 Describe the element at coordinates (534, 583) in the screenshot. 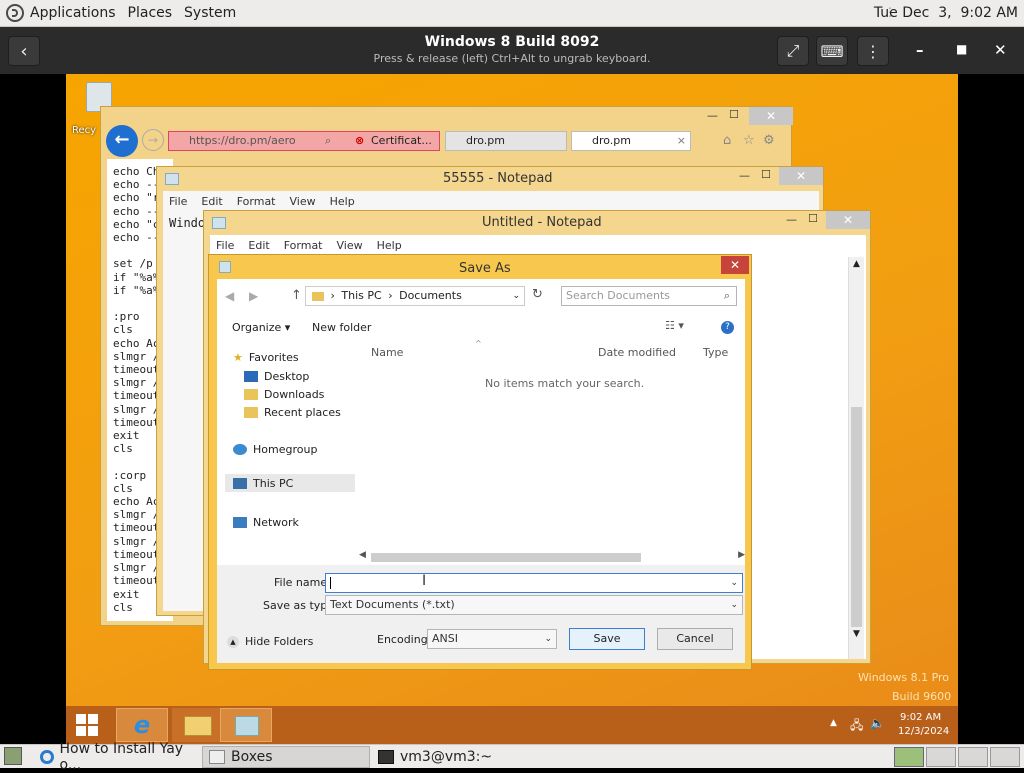

I see `file-name-input: ⌄` at that location.